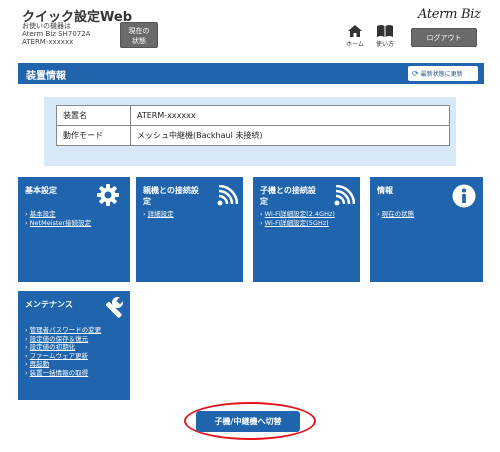 Image resolution: width=500 pixels, height=452 pixels. I want to click on link-netmeister-settings: NetMeister接続設定, so click(58, 223).